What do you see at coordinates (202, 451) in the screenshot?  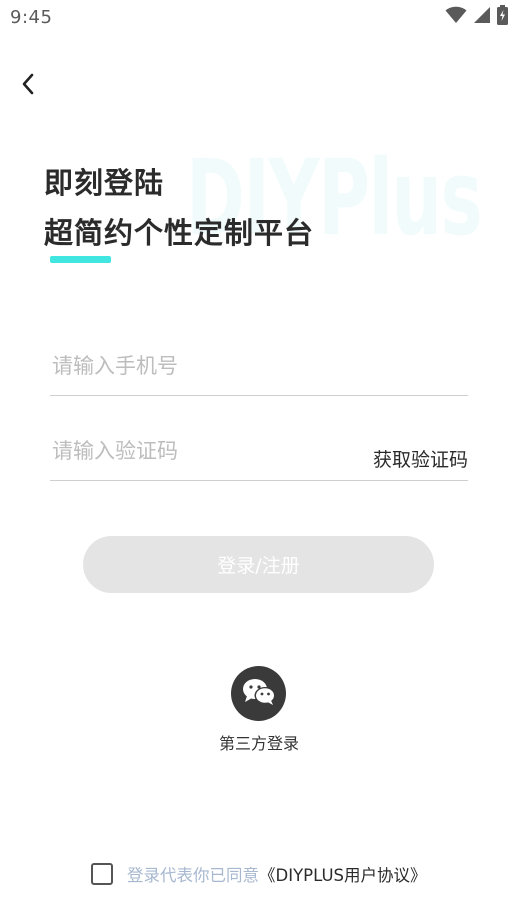 I see `verification-code-input` at bounding box center [202, 451].